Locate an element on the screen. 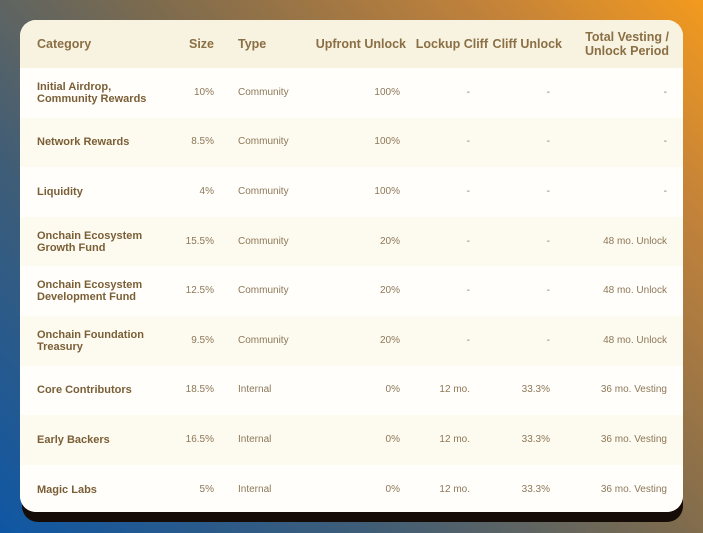  category-cell: Onchain Ecosystem Development Fund is located at coordinates (94, 291).